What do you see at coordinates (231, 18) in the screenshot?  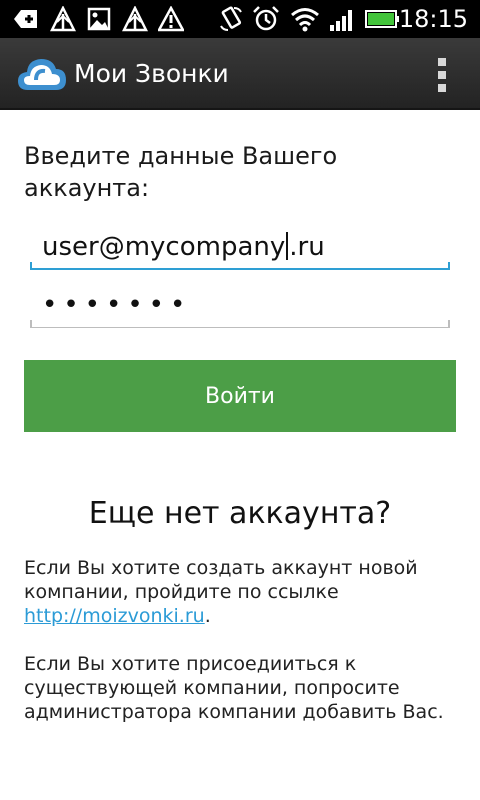 I see `rotate-icon` at bounding box center [231, 18].